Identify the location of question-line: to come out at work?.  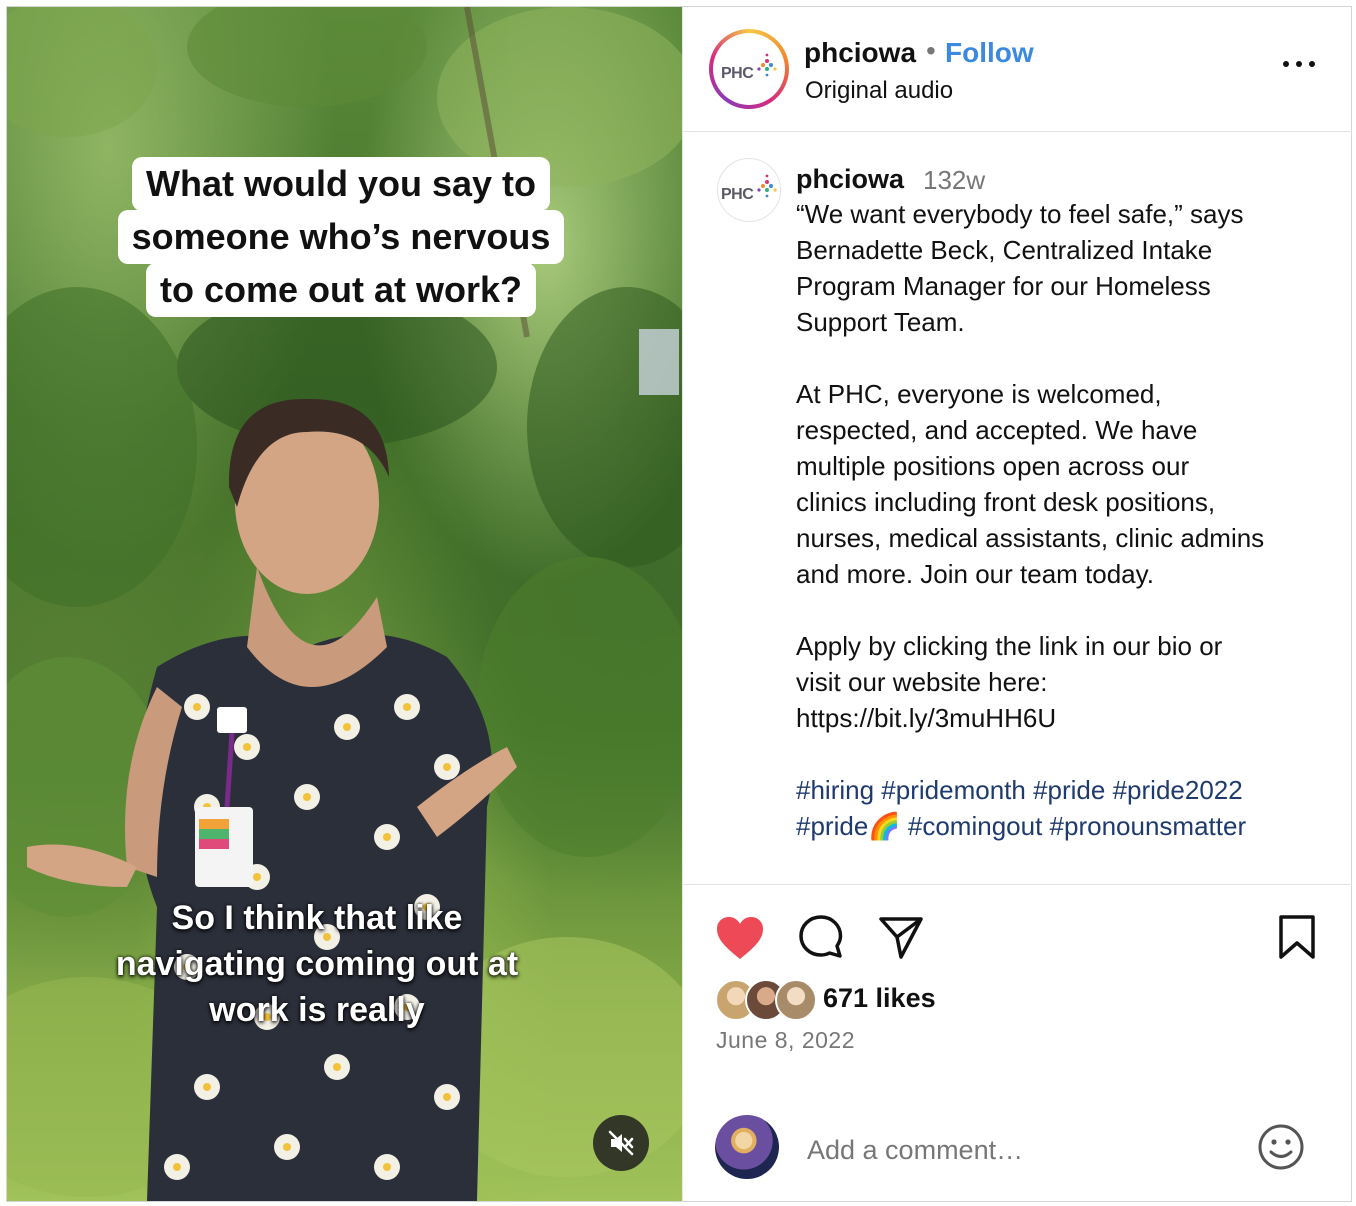
(341, 290).